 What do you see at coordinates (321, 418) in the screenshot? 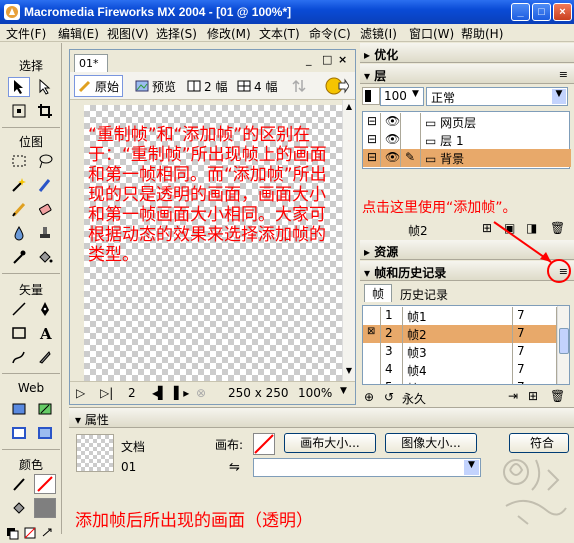
I see `properties-panel-header: ▾ 属性` at bounding box center [321, 418].